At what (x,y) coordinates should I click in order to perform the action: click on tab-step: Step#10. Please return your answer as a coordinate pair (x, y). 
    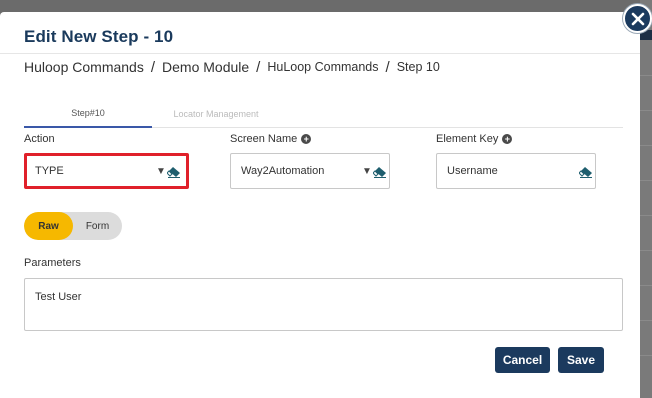
    Looking at the image, I should click on (88, 114).